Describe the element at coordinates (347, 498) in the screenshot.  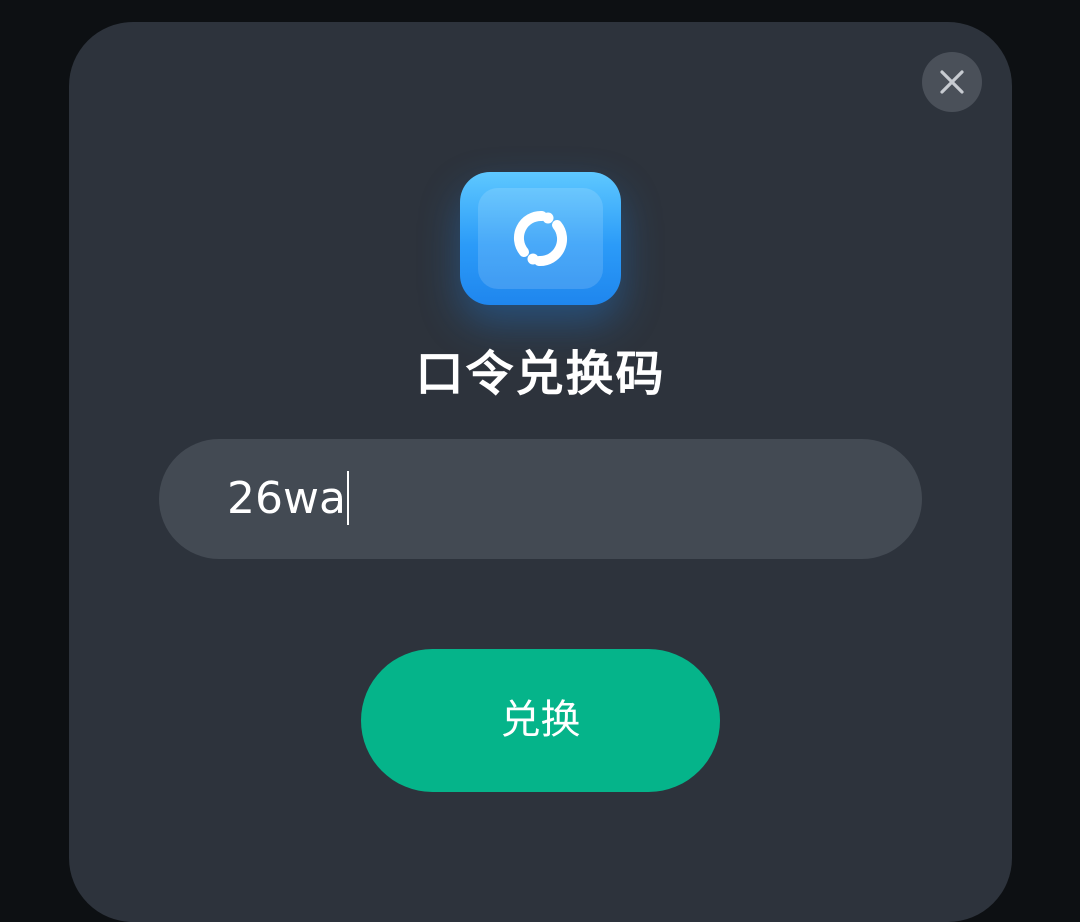
I see `text-caret` at that location.